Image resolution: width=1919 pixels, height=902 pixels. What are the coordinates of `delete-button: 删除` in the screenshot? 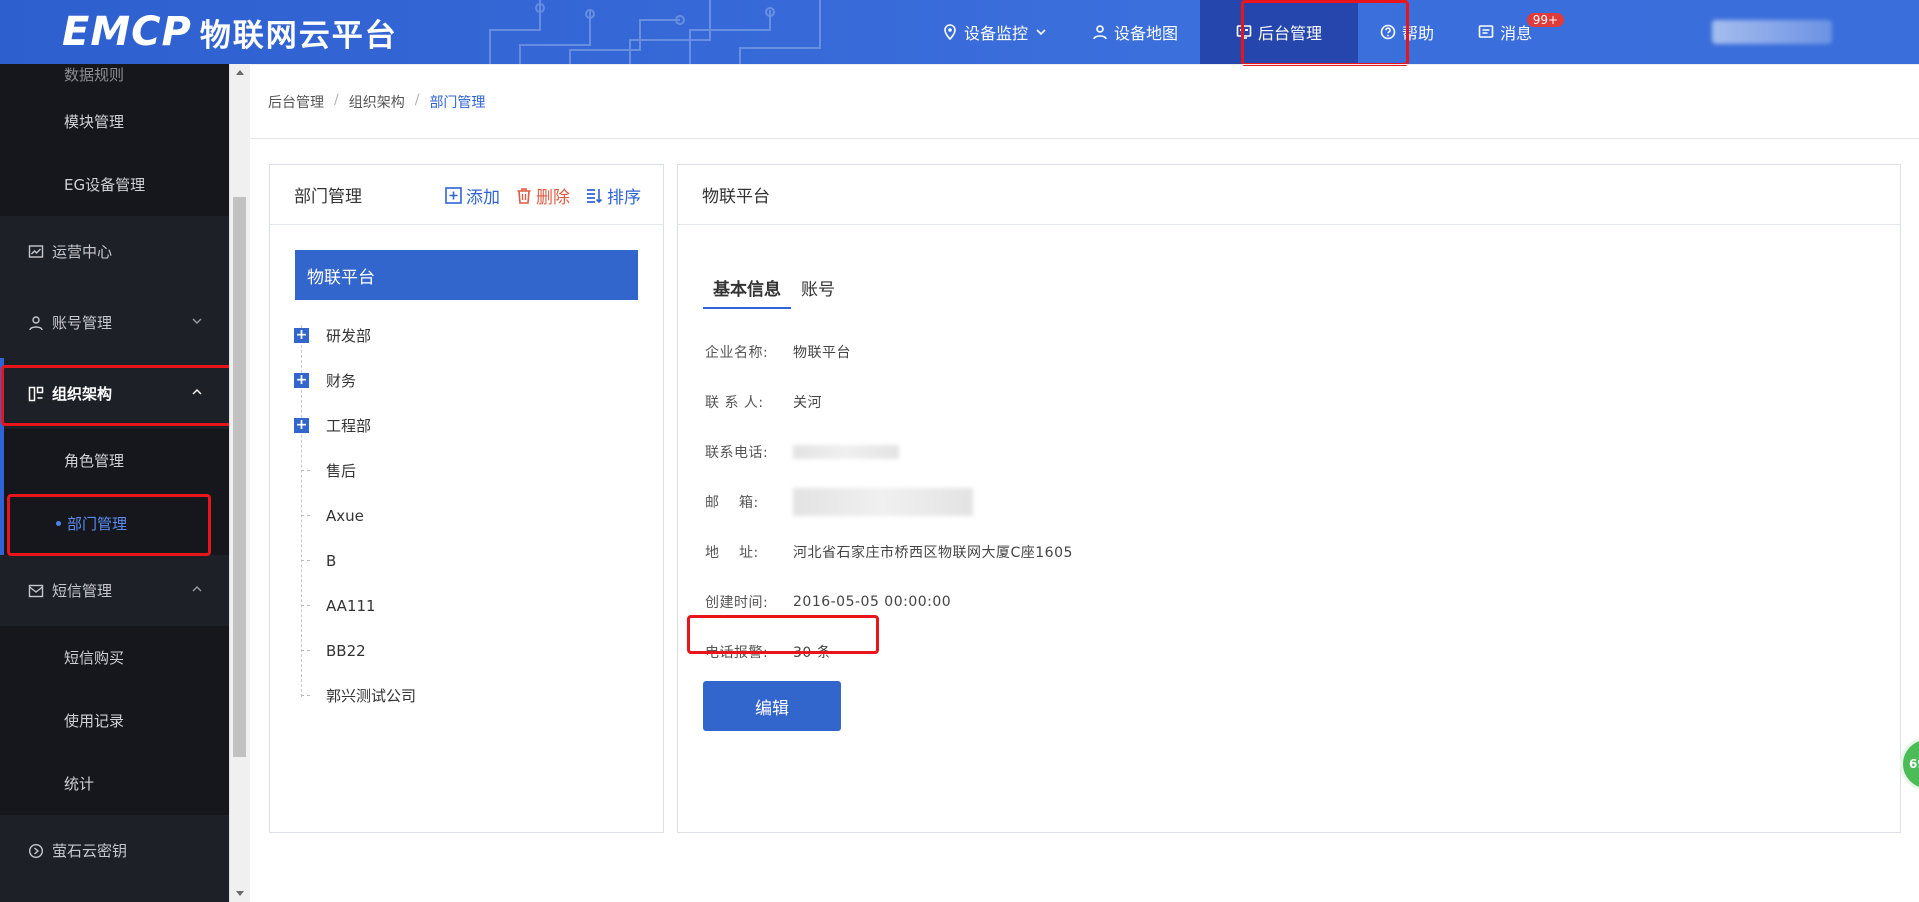 It's located at (543, 195).